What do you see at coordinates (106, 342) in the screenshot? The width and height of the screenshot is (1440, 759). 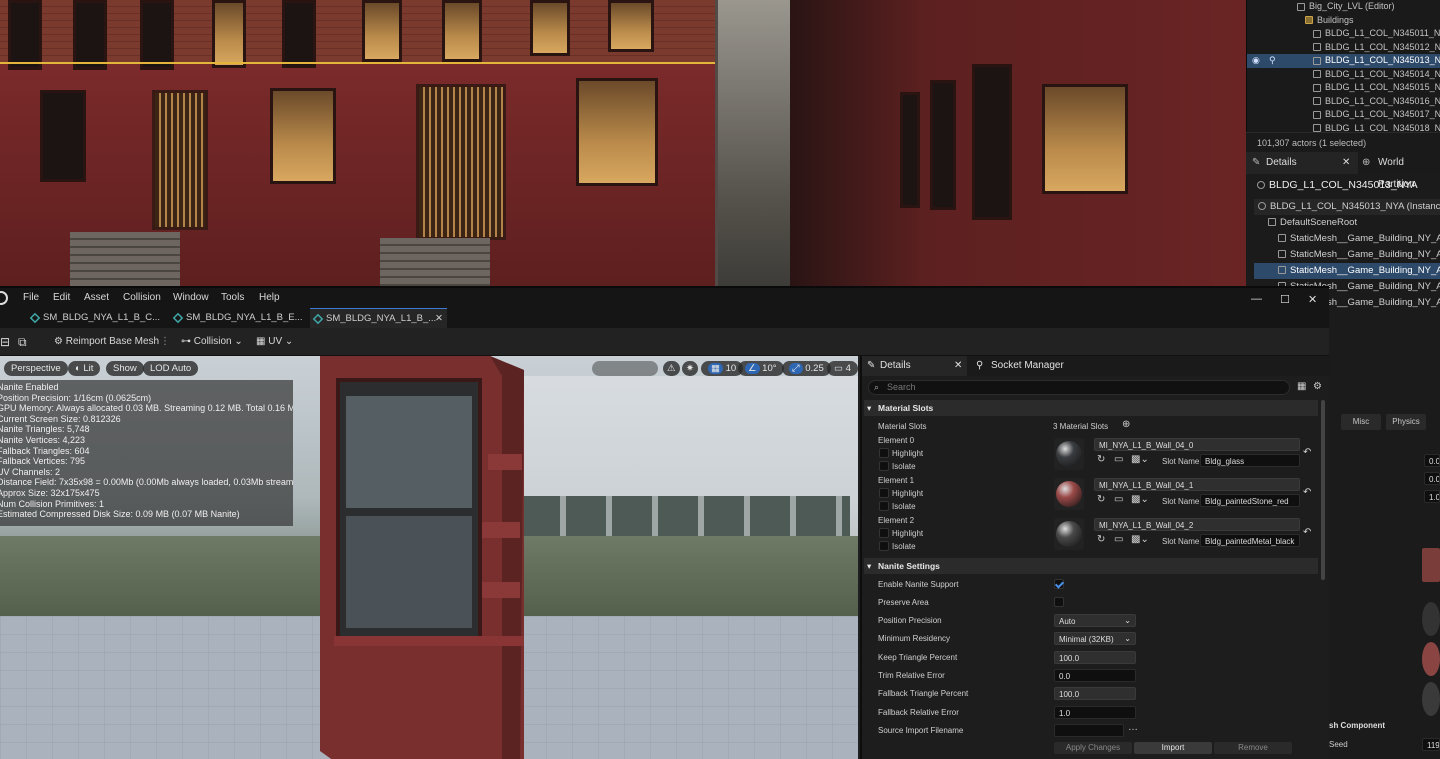 I see `reimport-button: ⚙ Reimport Base Mesh` at bounding box center [106, 342].